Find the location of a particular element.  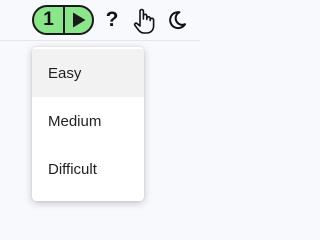

menu-item-medium: Medium is located at coordinates (88, 121).